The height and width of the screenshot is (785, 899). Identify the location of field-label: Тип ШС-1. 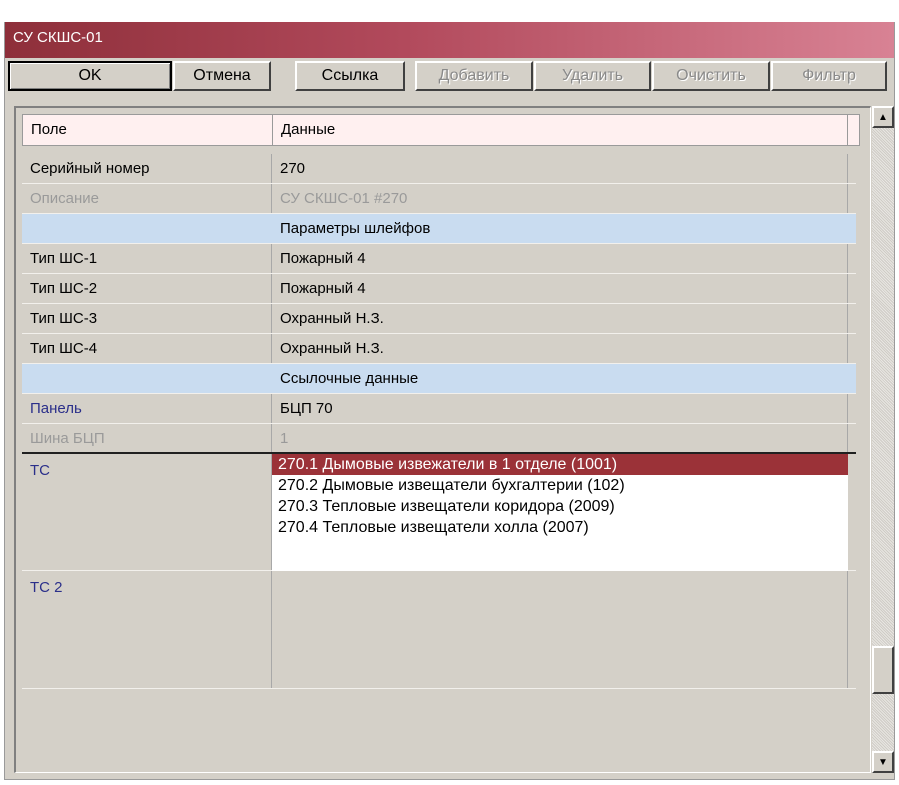
(64, 258).